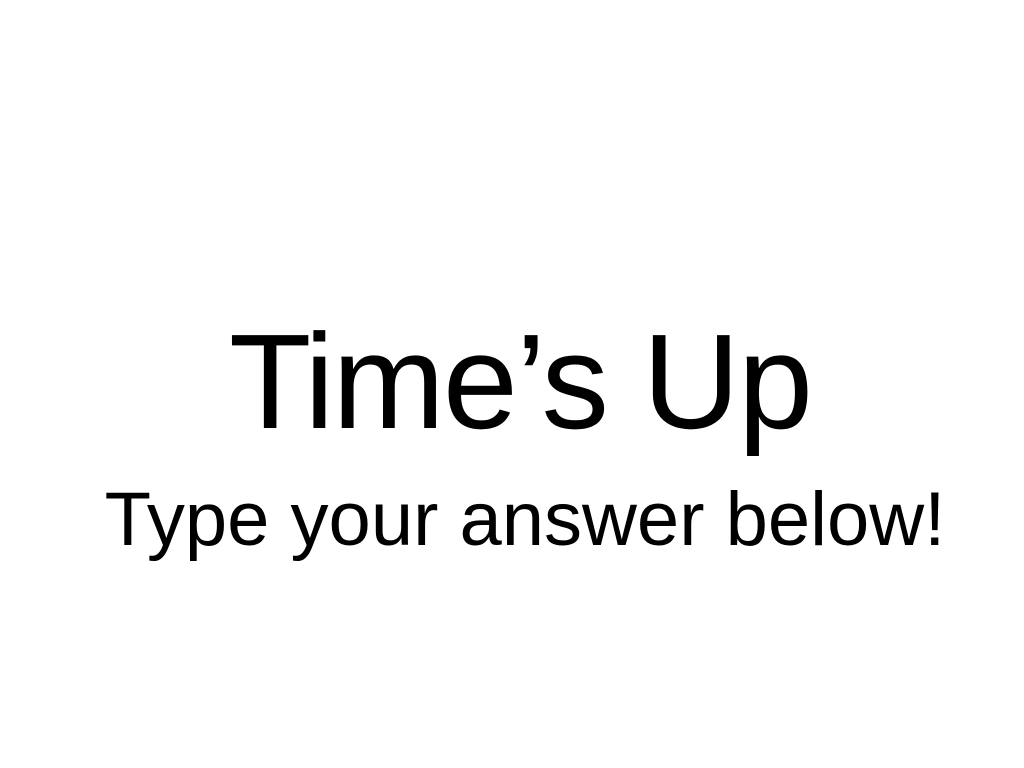 The image size is (1024, 768). I want to click on answer-instruction: Type your answer below!, so click(525, 519).